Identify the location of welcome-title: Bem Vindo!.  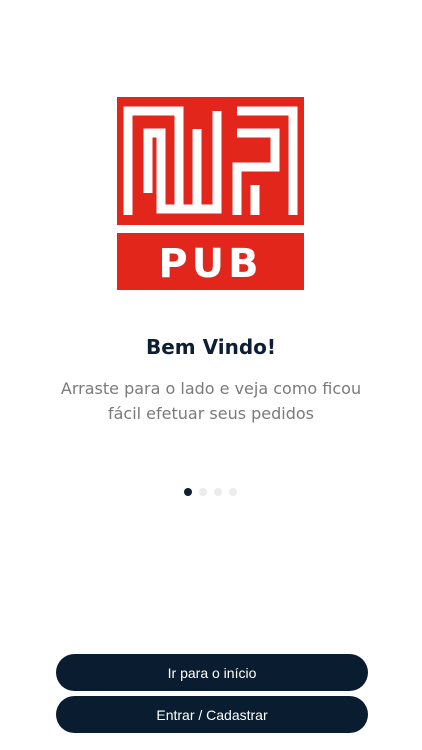
(210, 347).